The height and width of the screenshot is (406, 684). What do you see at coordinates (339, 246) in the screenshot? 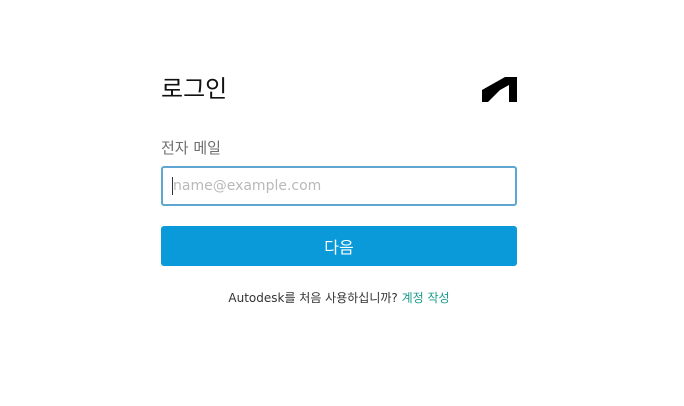
I see `next-button: 다음` at bounding box center [339, 246].